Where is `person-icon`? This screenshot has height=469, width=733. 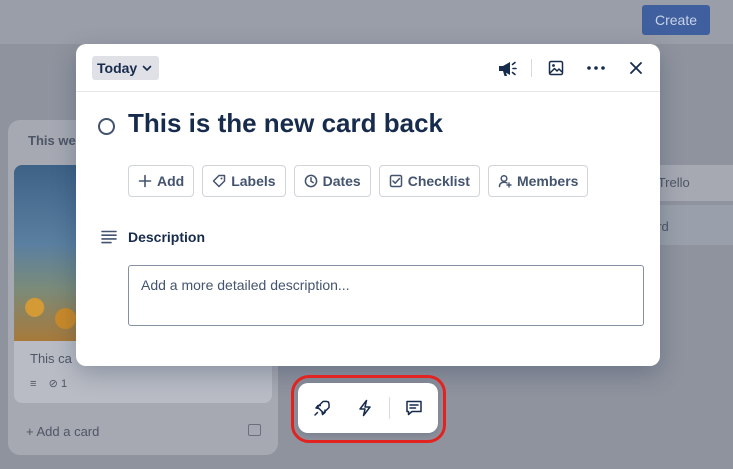
person-icon is located at coordinates (505, 181).